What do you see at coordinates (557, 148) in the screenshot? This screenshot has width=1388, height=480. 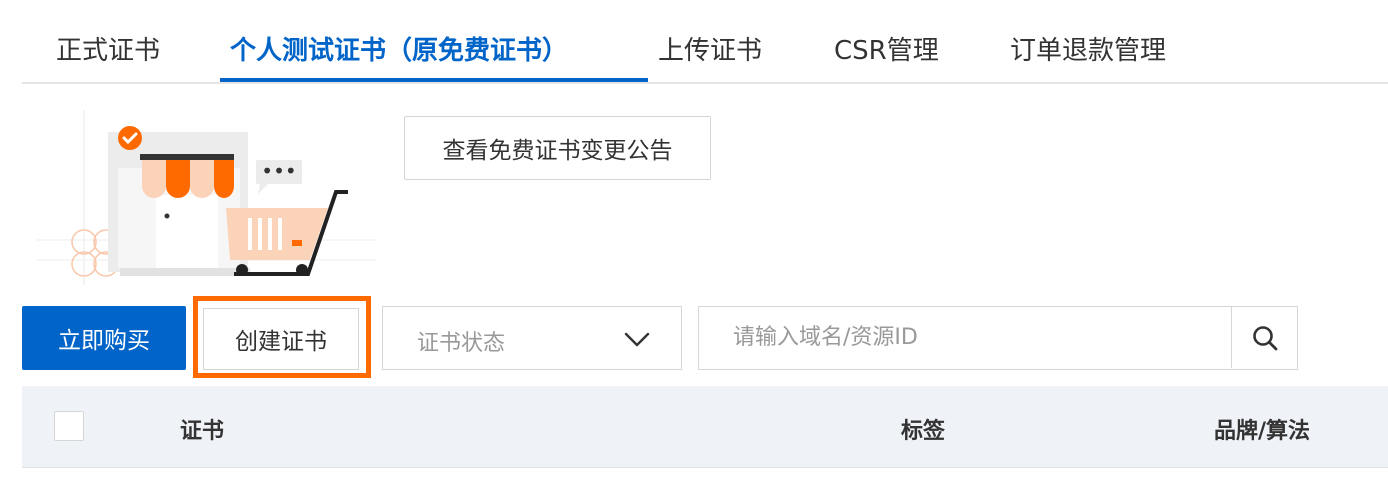 I see `view-free-certificate-notice-button: 查看免费证书变更公告` at bounding box center [557, 148].